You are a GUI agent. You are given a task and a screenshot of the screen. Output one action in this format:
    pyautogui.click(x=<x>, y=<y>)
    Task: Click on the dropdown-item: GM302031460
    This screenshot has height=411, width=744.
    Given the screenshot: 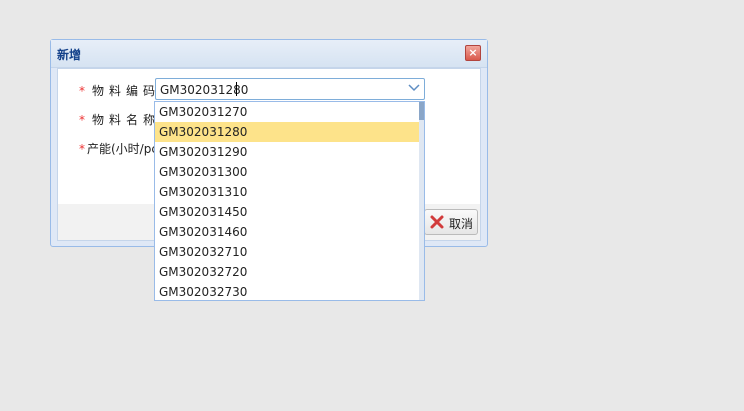 What is the action you would take?
    pyautogui.click(x=287, y=232)
    